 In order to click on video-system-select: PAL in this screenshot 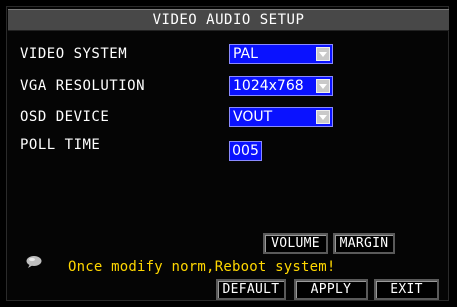, I will do `click(281, 54)`.